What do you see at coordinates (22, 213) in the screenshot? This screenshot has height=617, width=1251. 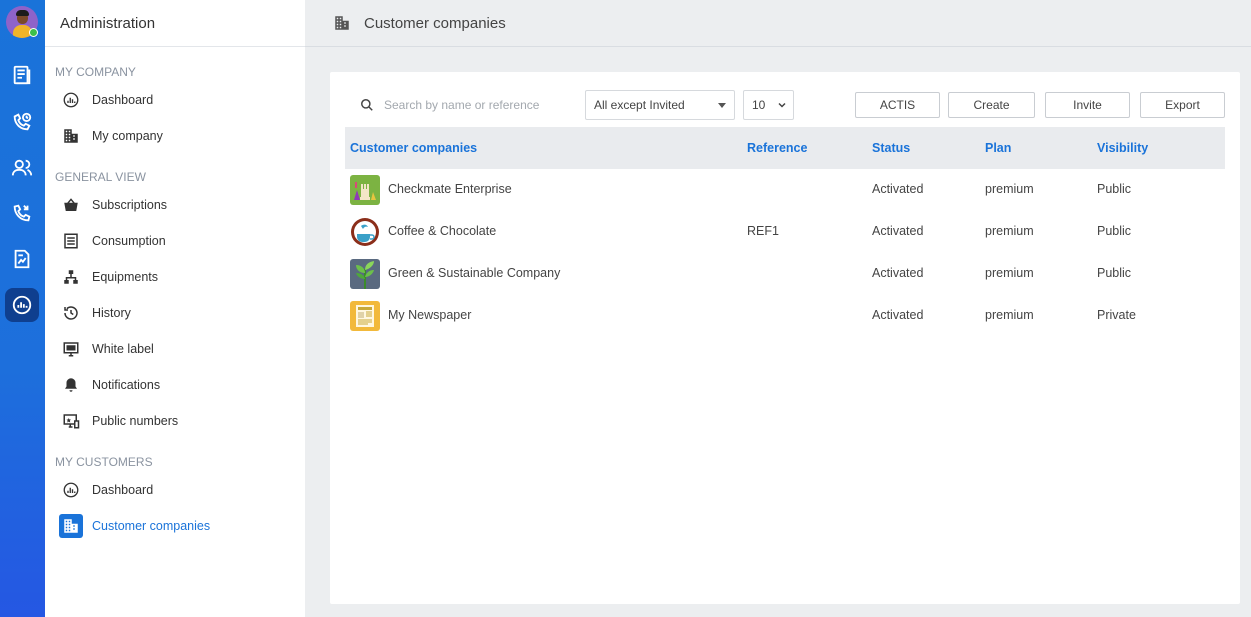 I see `phone-transfer-icon` at bounding box center [22, 213].